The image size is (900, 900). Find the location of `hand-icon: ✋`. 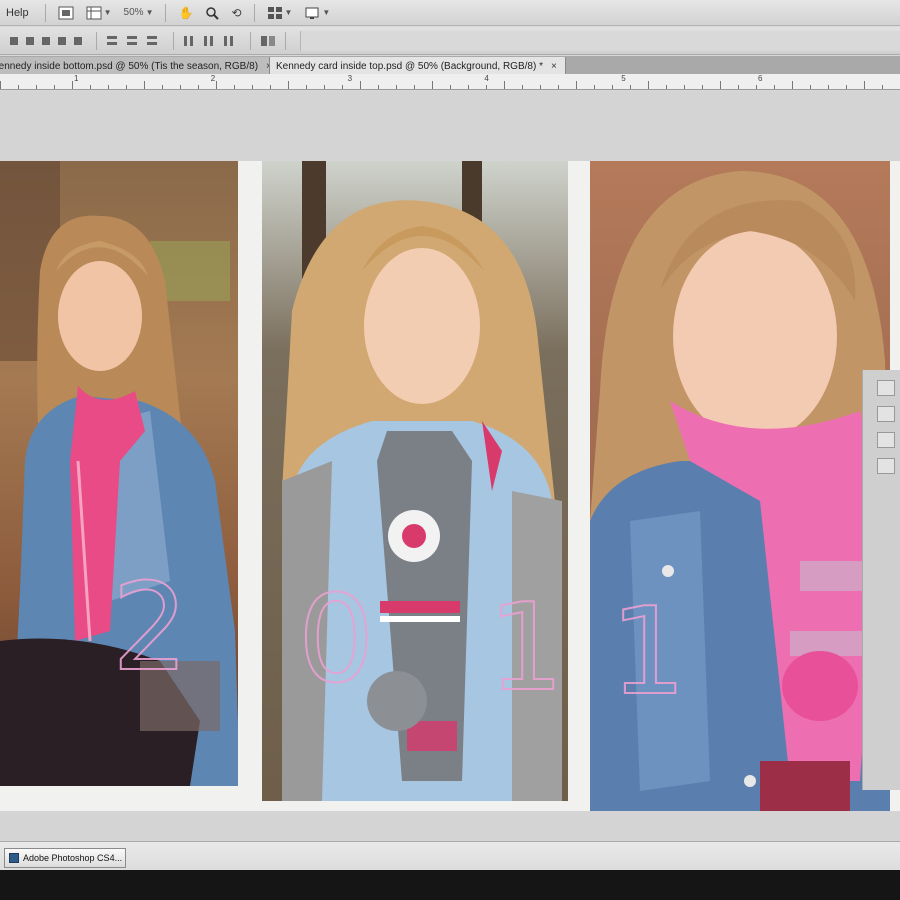

hand-icon: ✋ is located at coordinates (186, 12).